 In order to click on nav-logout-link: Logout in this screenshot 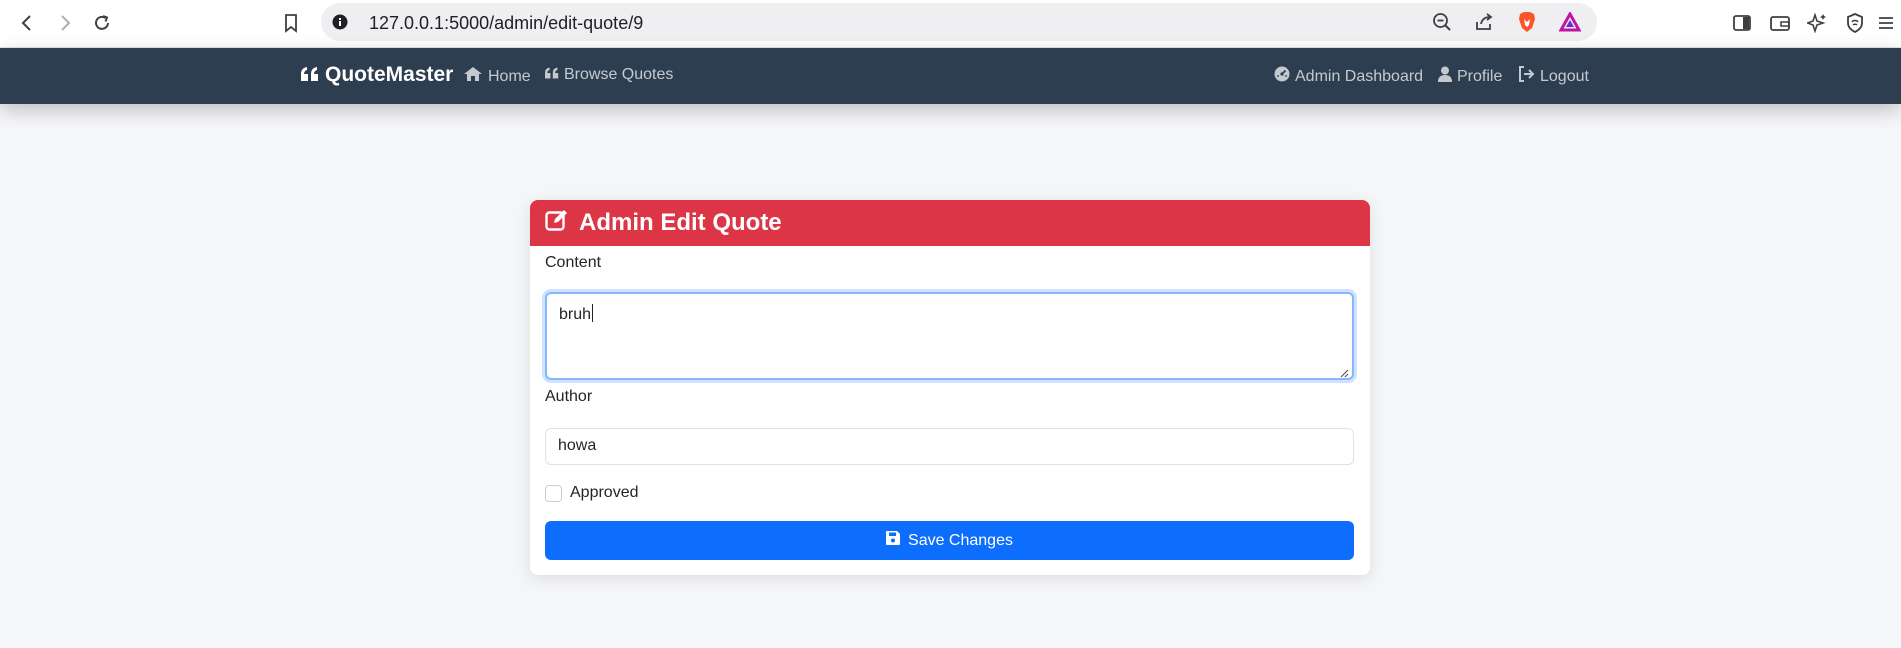, I will do `click(1553, 76)`.